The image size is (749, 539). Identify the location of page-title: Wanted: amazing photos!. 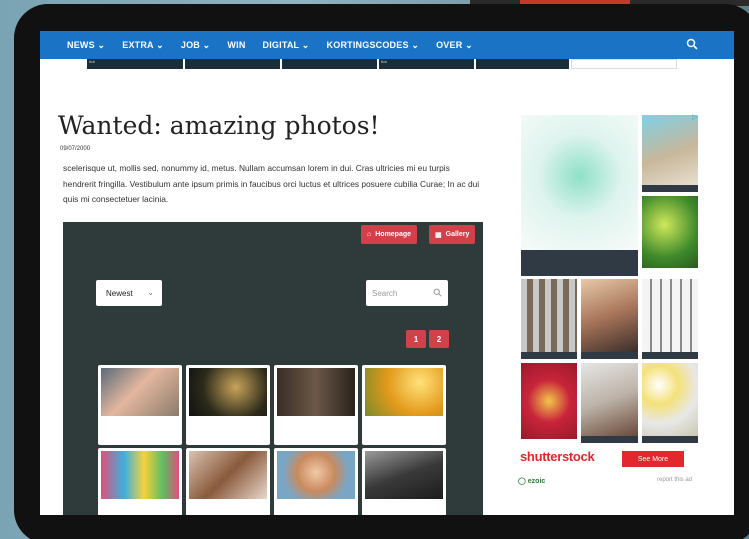
(219, 125).